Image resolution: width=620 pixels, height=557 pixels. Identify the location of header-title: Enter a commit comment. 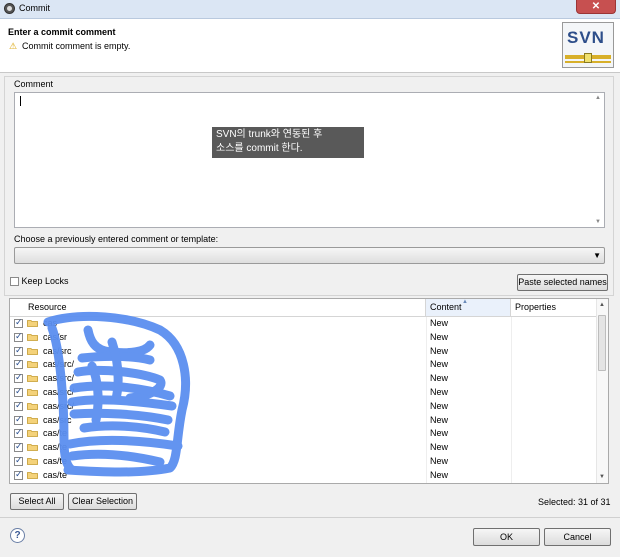
(62, 32).